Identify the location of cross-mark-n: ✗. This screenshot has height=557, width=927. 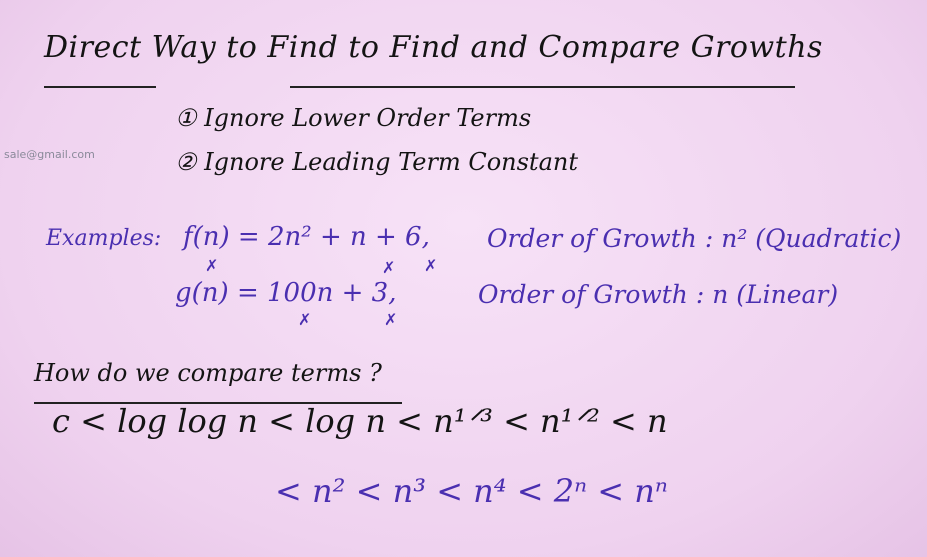
(389, 267).